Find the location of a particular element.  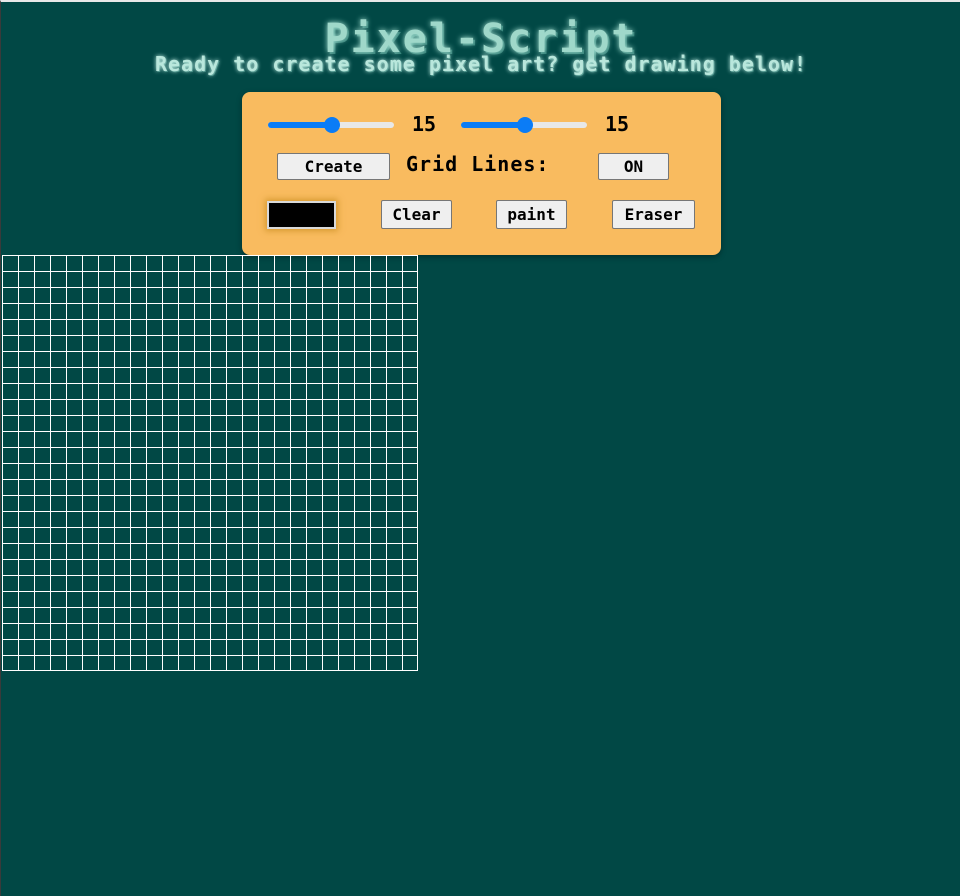

color-picker is located at coordinates (301, 215).